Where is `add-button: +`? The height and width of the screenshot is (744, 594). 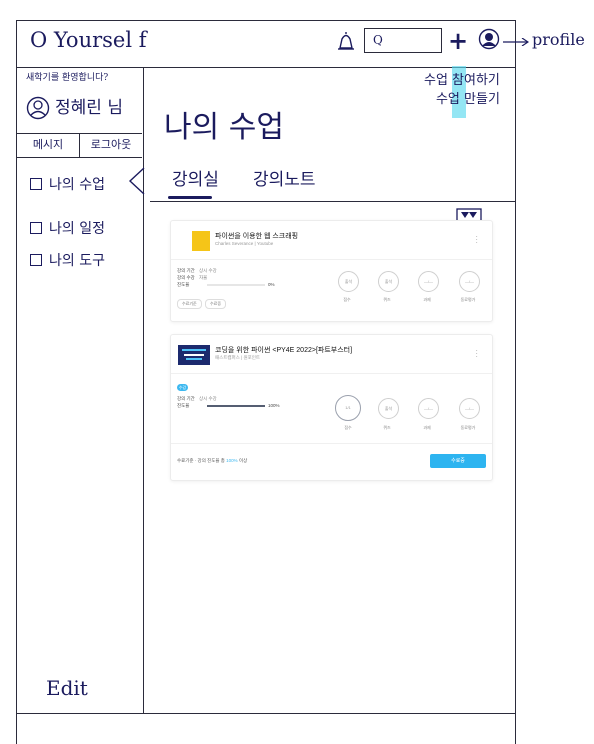
add-button: + is located at coordinates (458, 40).